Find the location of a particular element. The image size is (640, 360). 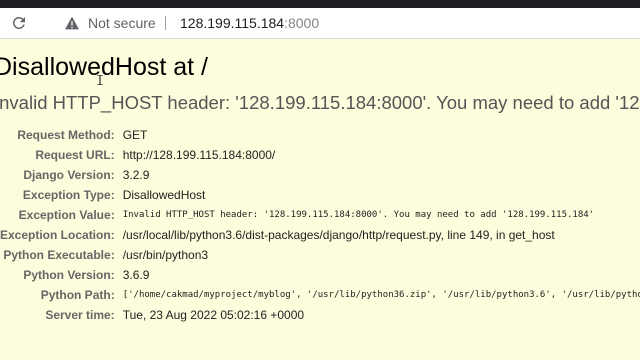

url-port: :8000 is located at coordinates (302, 23).